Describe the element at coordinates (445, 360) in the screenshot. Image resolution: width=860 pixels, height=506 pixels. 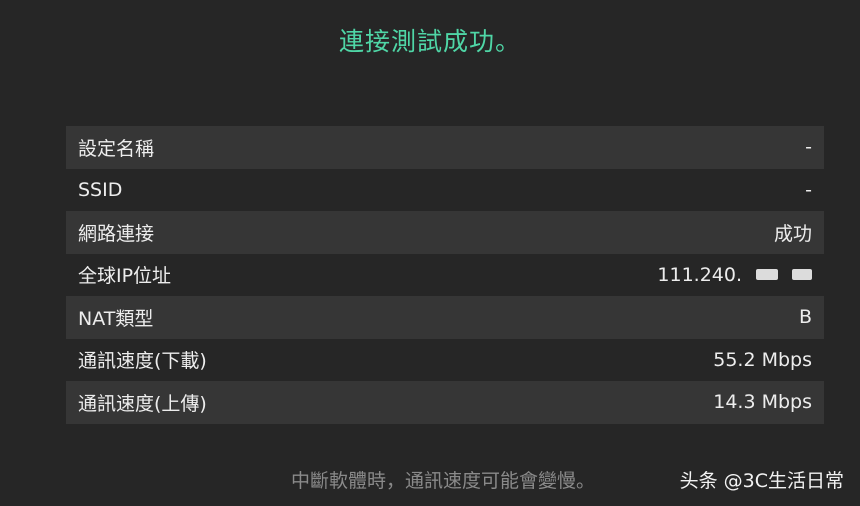
I see `row-download-speed: 通訊速度(下載) 55.2 Mbps` at that location.